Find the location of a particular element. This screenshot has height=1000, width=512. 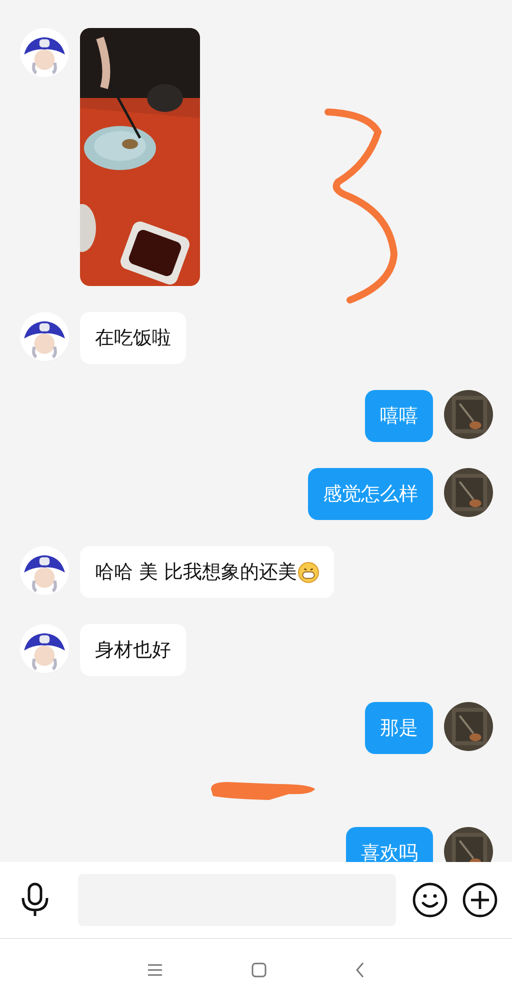

menu-icon is located at coordinates (155, 969).